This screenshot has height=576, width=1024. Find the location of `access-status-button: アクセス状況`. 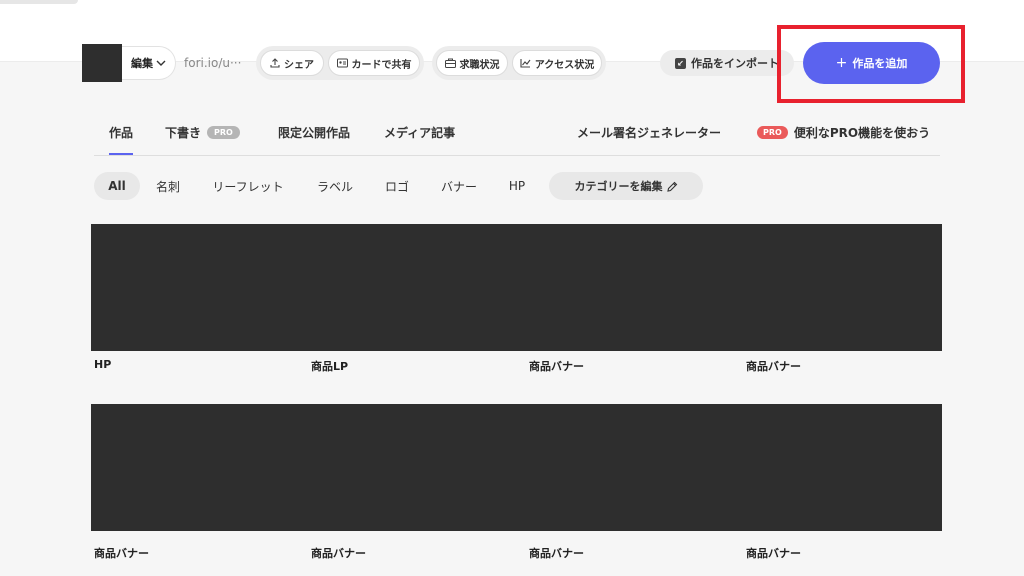

access-status-button: アクセス状況 is located at coordinates (557, 63).